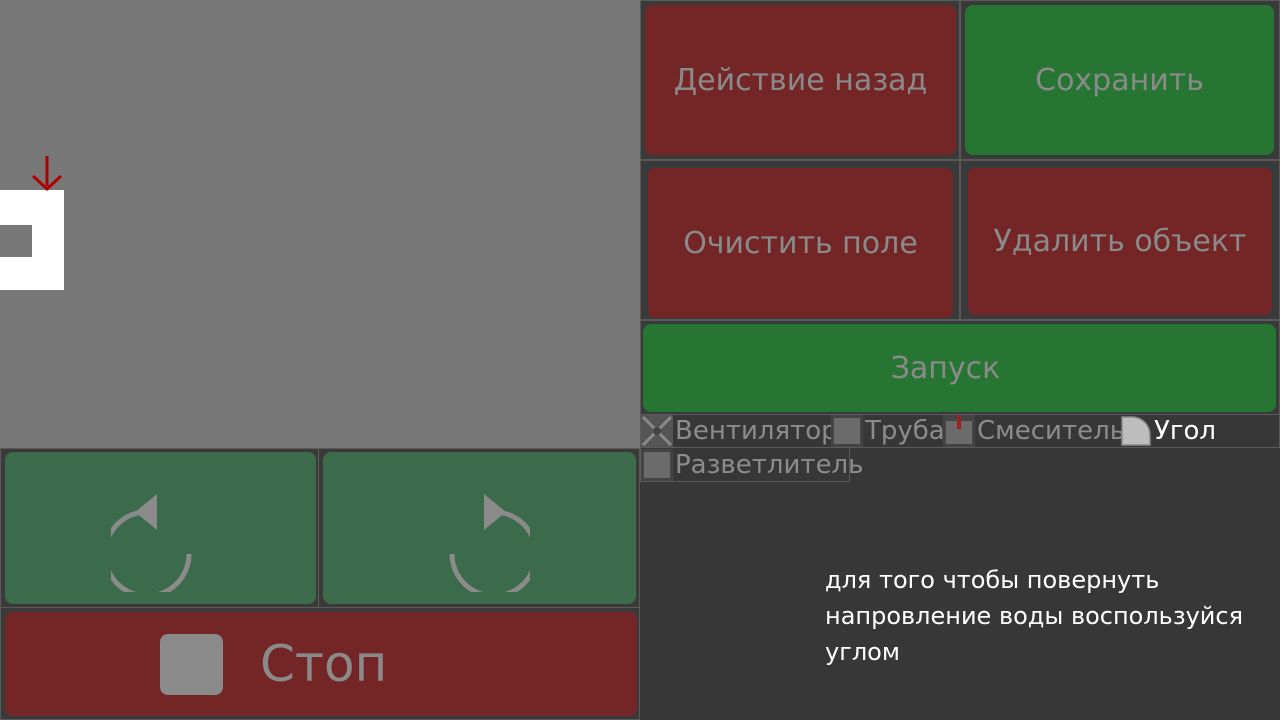 Image resolution: width=1280 pixels, height=720 pixels. Describe the element at coordinates (756, 431) in the screenshot. I see `palette-item-label: Вентилятор` at that location.